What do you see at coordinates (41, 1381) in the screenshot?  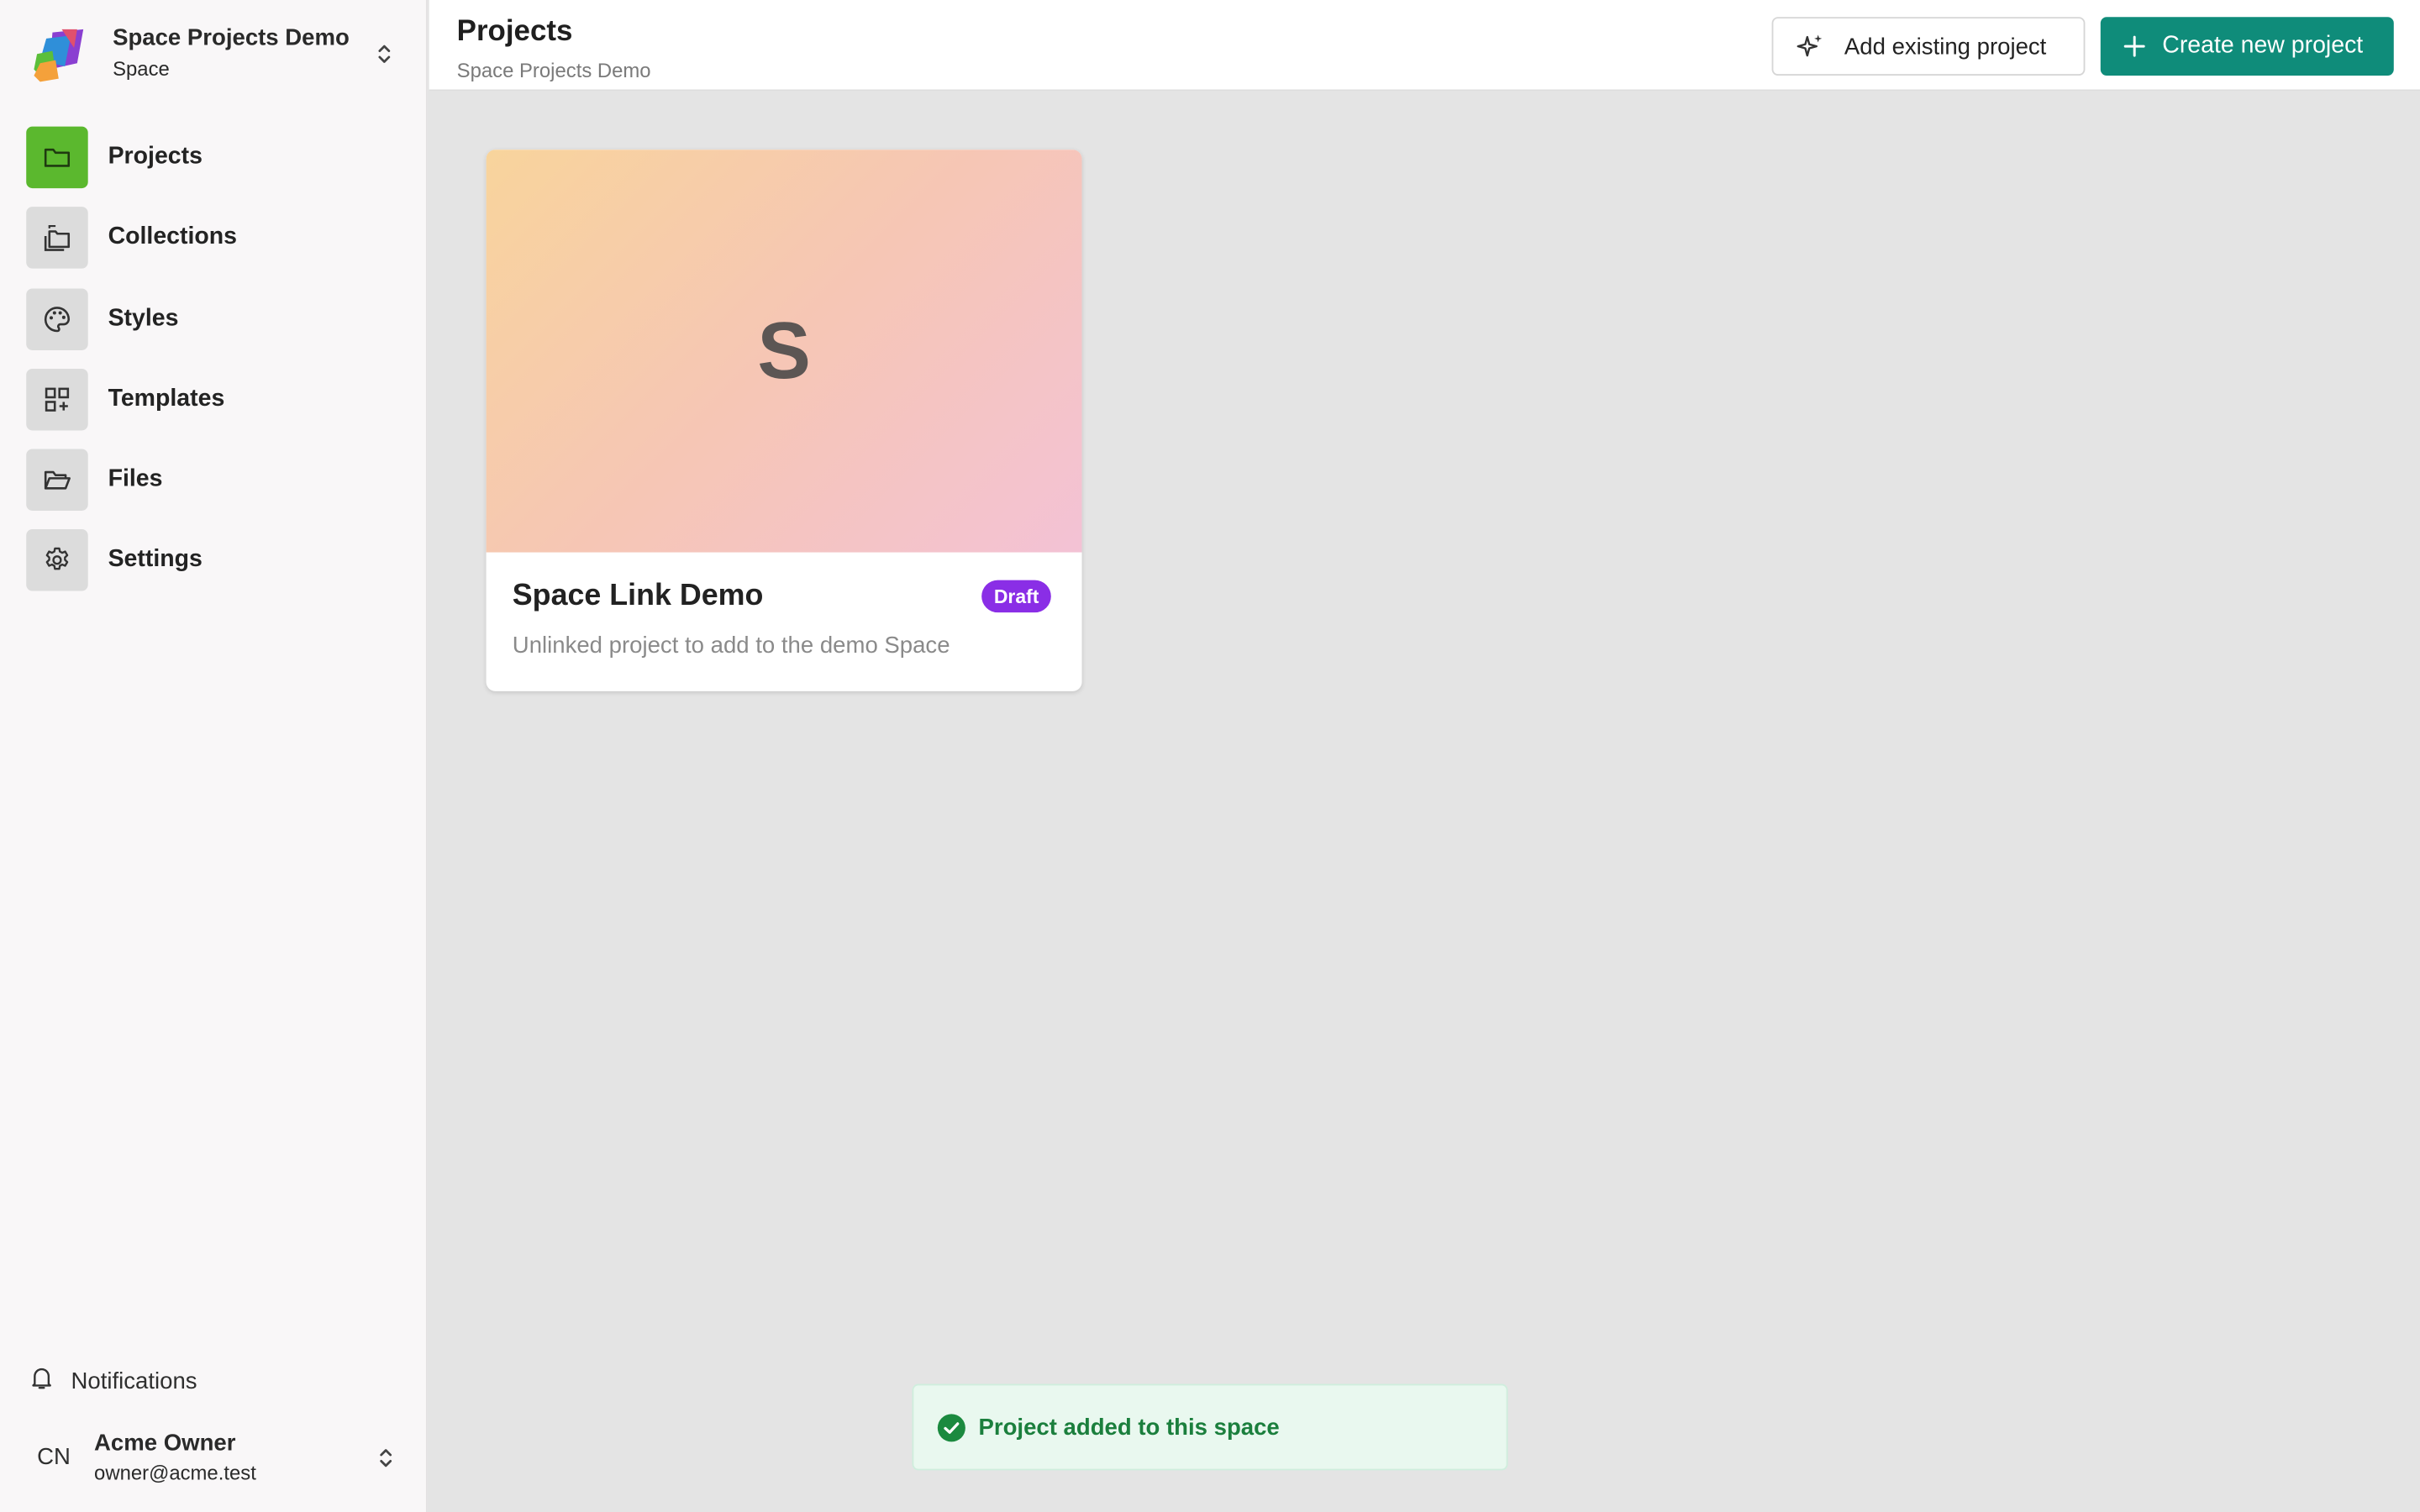 I see `bell-icon` at bounding box center [41, 1381].